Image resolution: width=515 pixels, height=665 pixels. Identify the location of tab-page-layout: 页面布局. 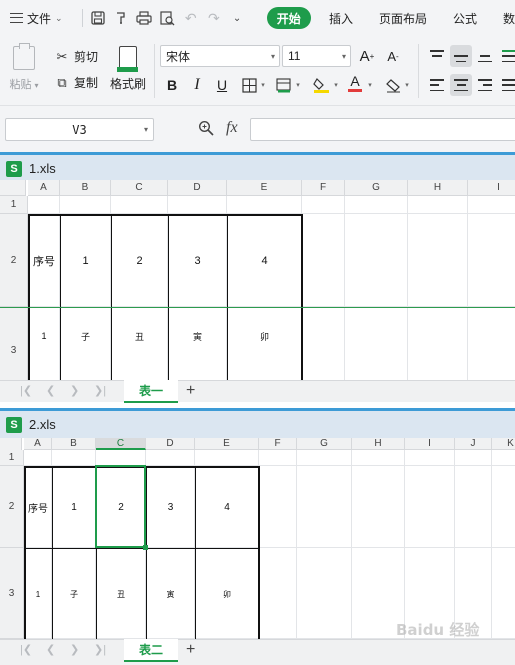
(403, 18).